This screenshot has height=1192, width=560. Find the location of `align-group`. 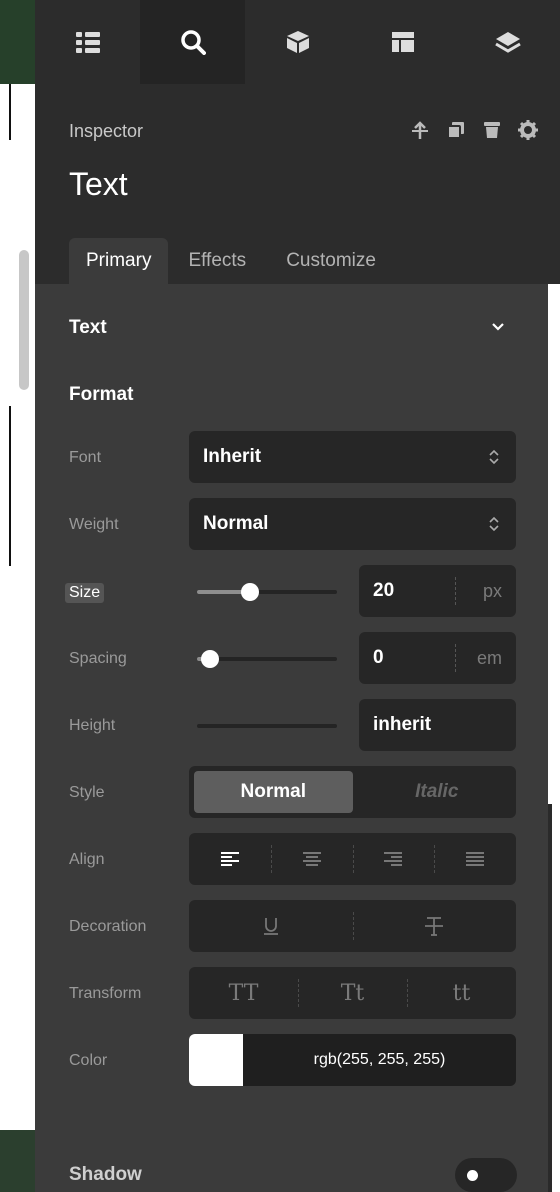

align-group is located at coordinates (352, 859).